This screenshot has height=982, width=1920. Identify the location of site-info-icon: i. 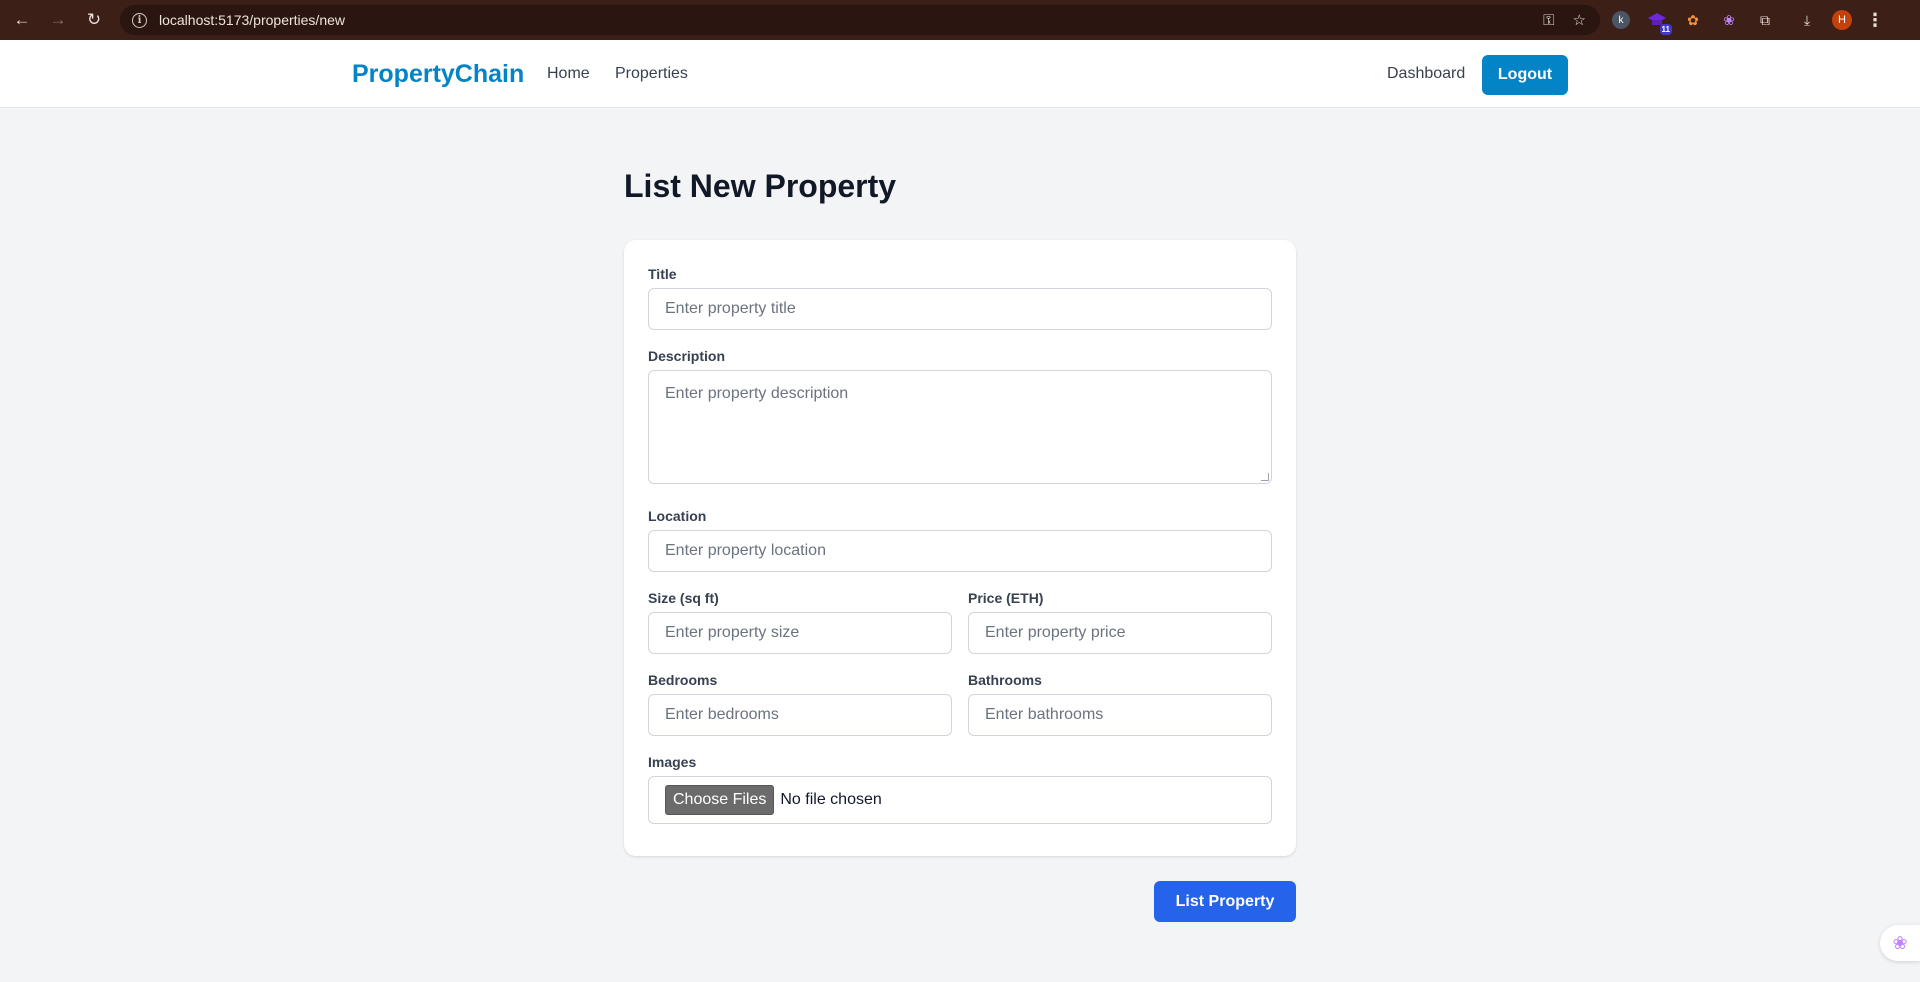
(139, 20).